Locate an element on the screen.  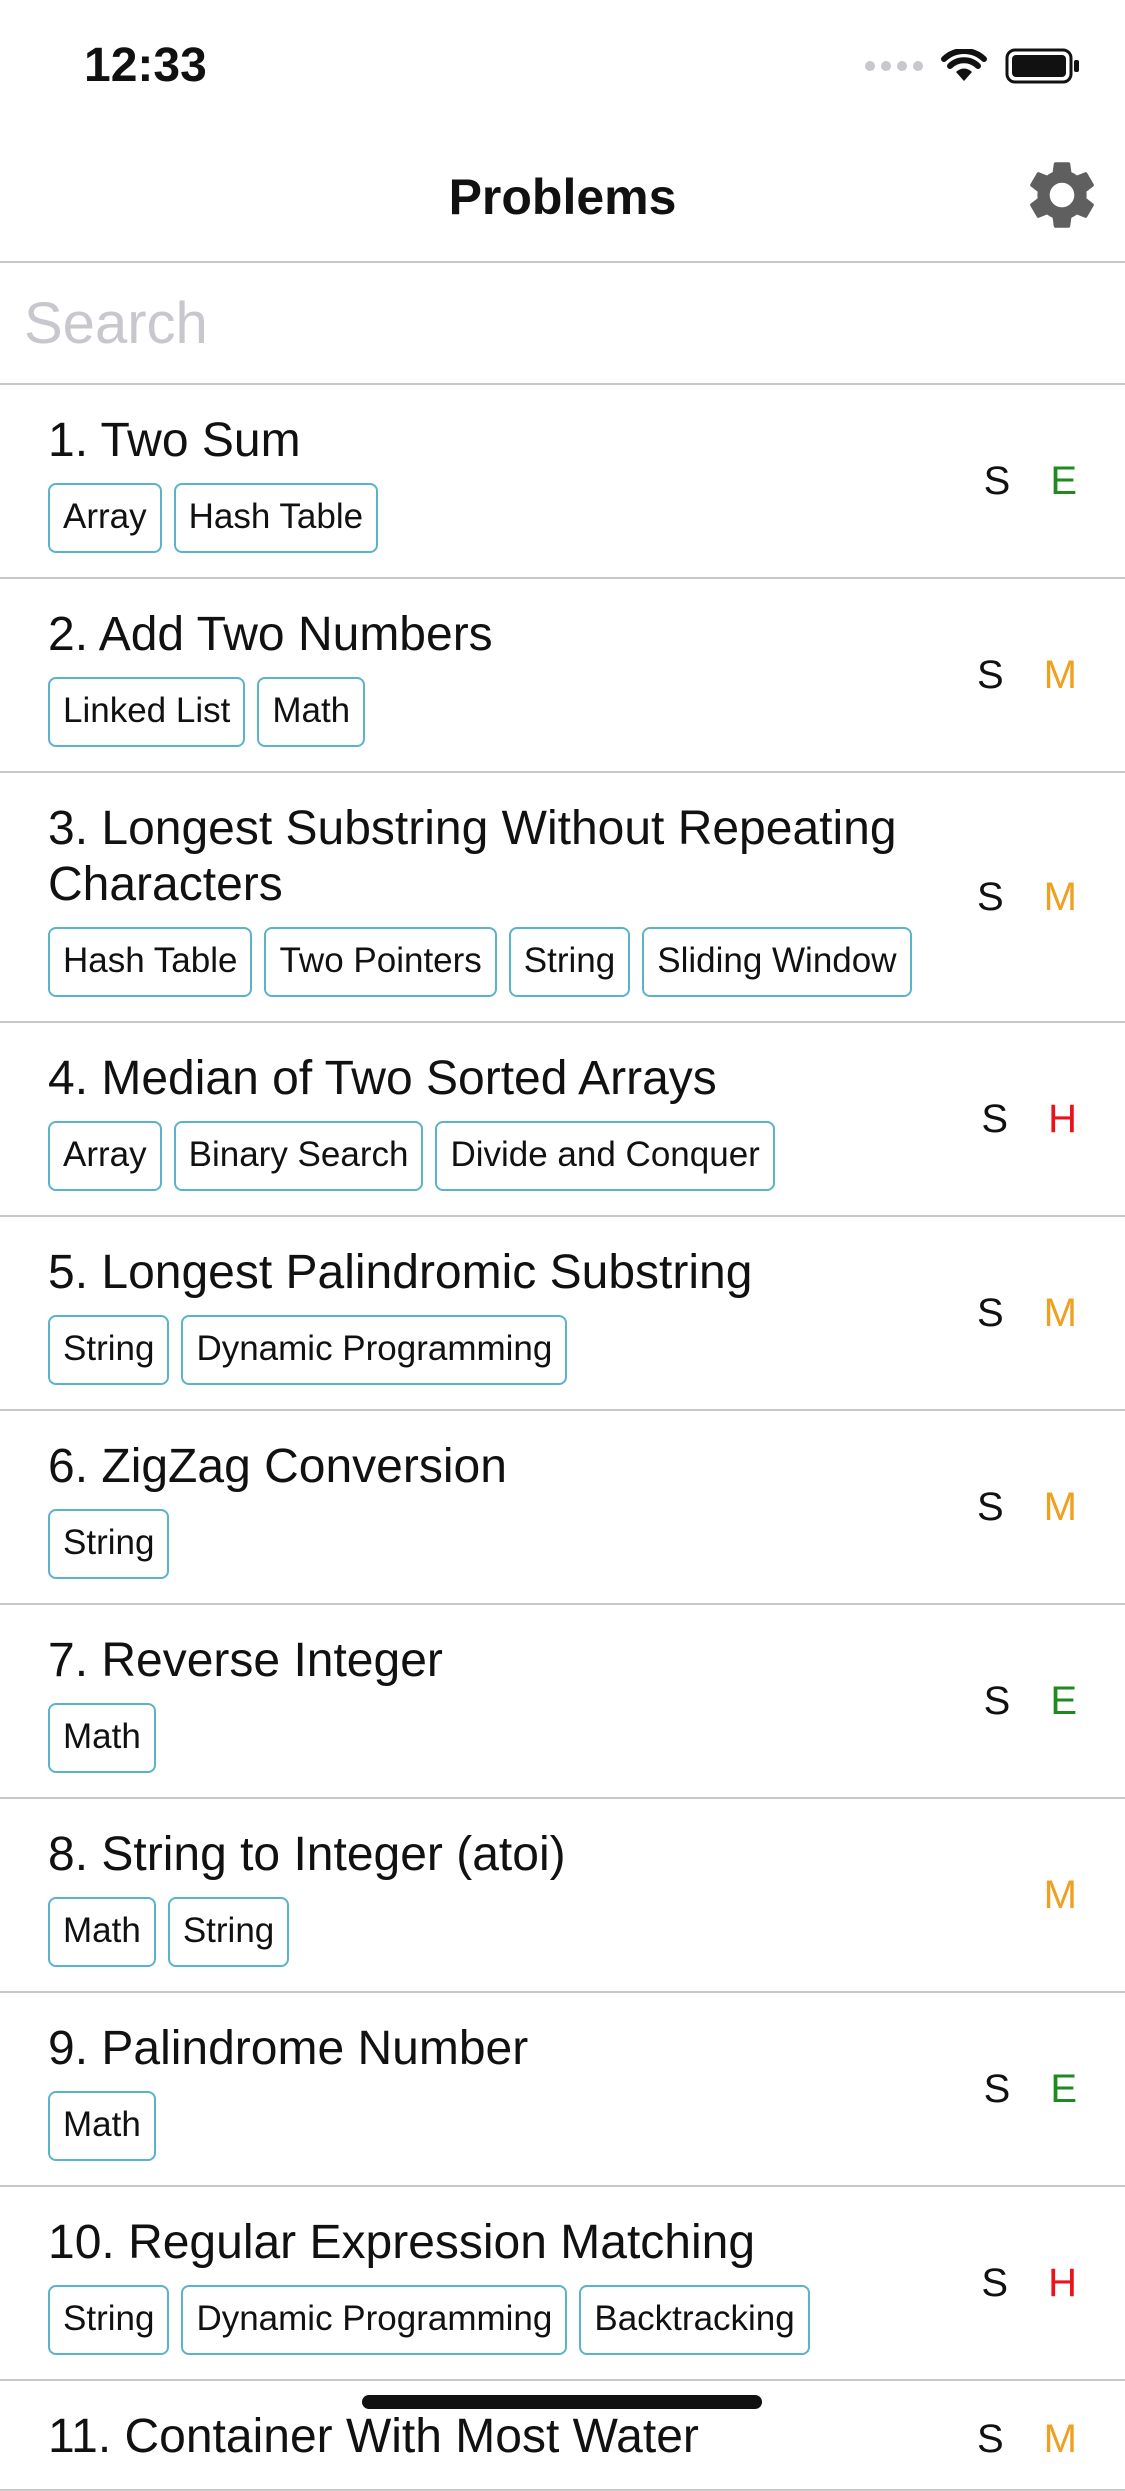
tag-list: String is located at coordinates (486, 1544).